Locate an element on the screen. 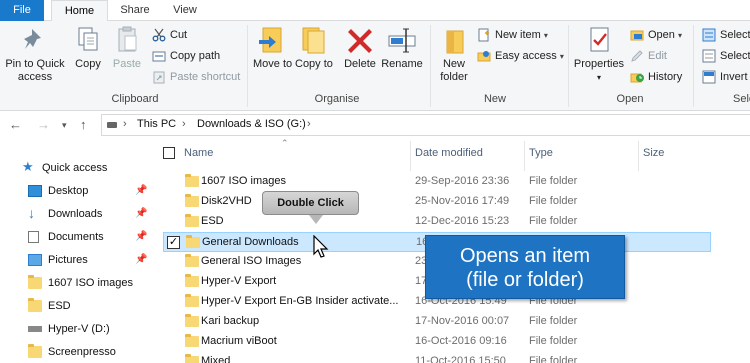  info-callout-line-2: (file or folder) is located at coordinates (525, 280).